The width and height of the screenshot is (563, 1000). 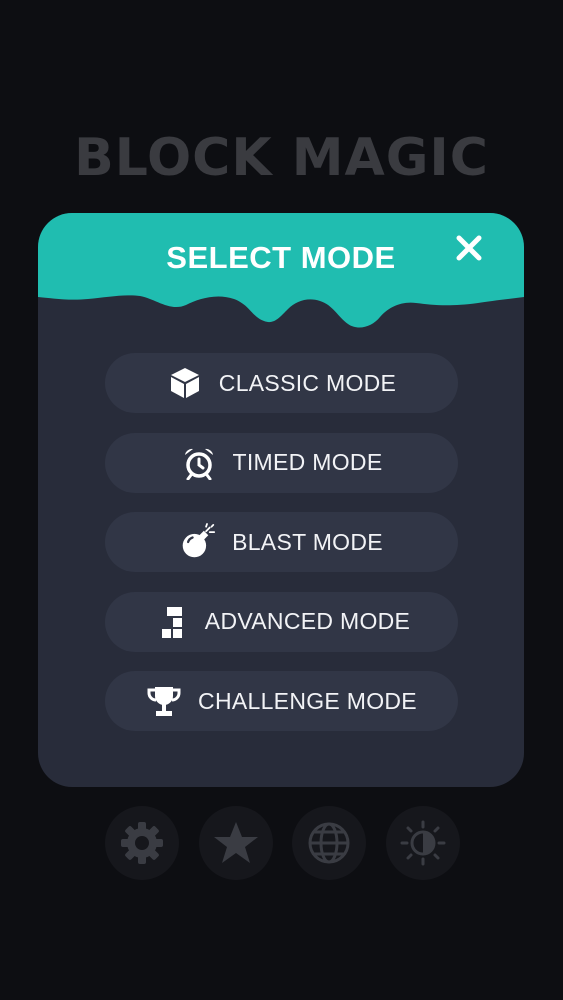 I want to click on blast-mode-button: BLAST MODE, so click(x=281, y=542).